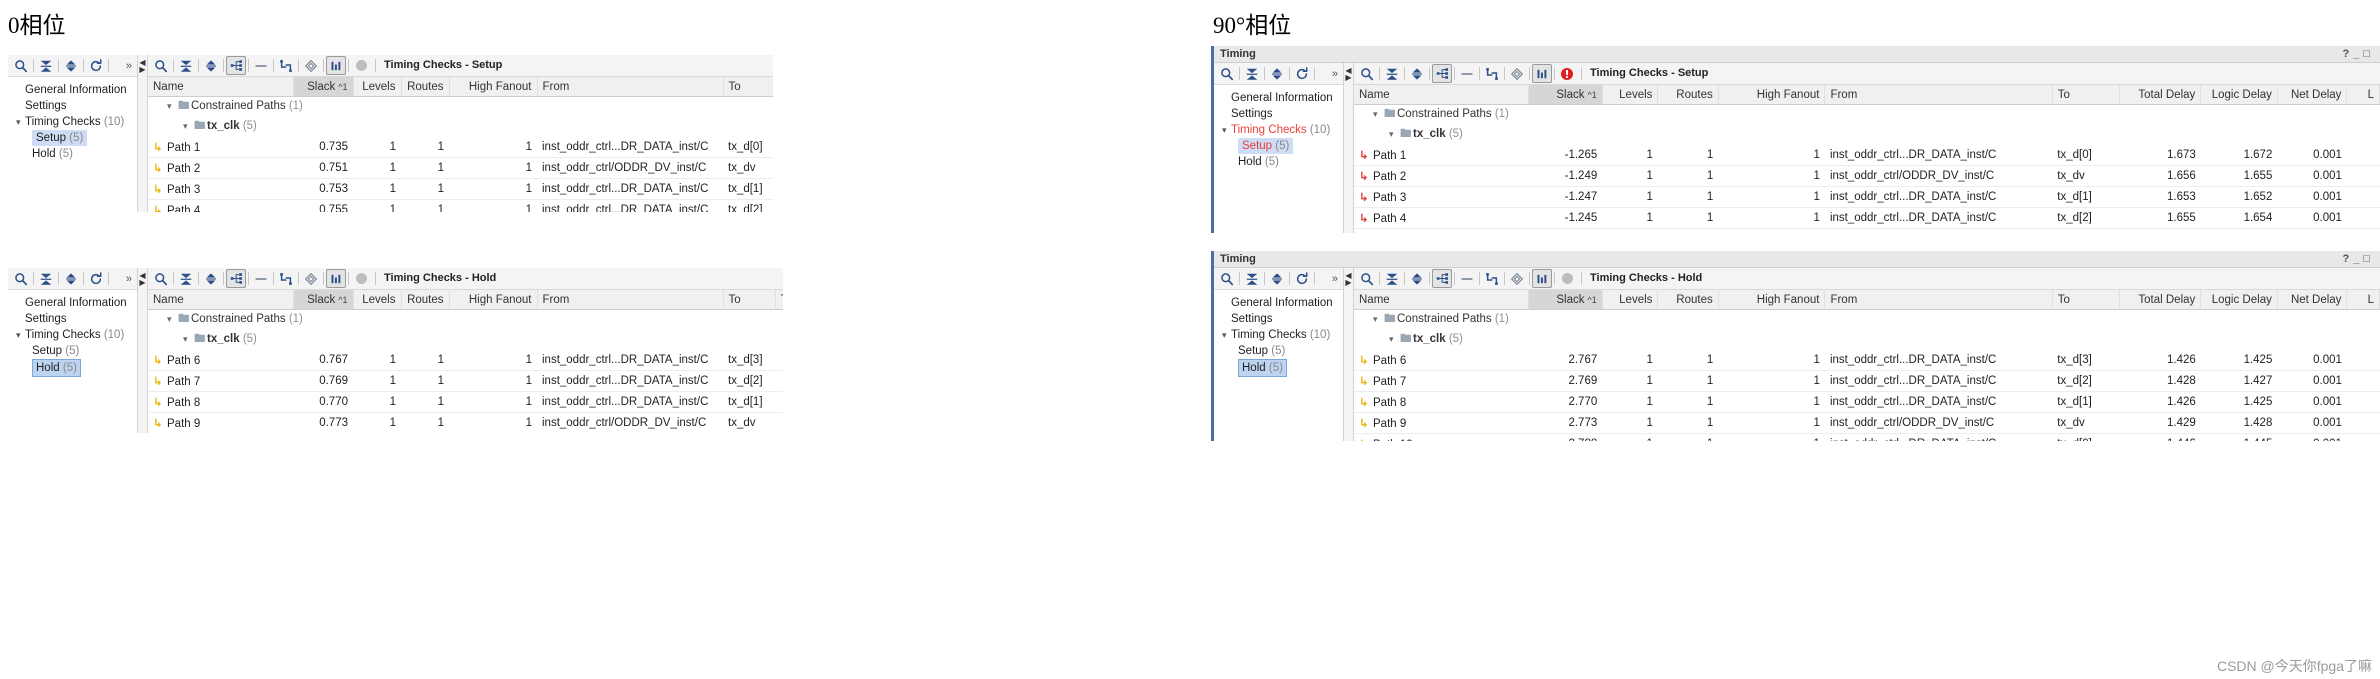 Image resolution: width=2380 pixels, height=679 pixels. What do you see at coordinates (2160, 95) in the screenshot?
I see `column-header-total-delay: Total Delay` at bounding box center [2160, 95].